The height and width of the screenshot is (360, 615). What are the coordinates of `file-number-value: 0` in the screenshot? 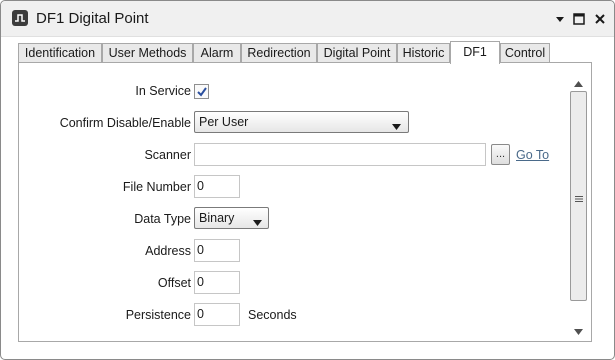 It's located at (200, 186).